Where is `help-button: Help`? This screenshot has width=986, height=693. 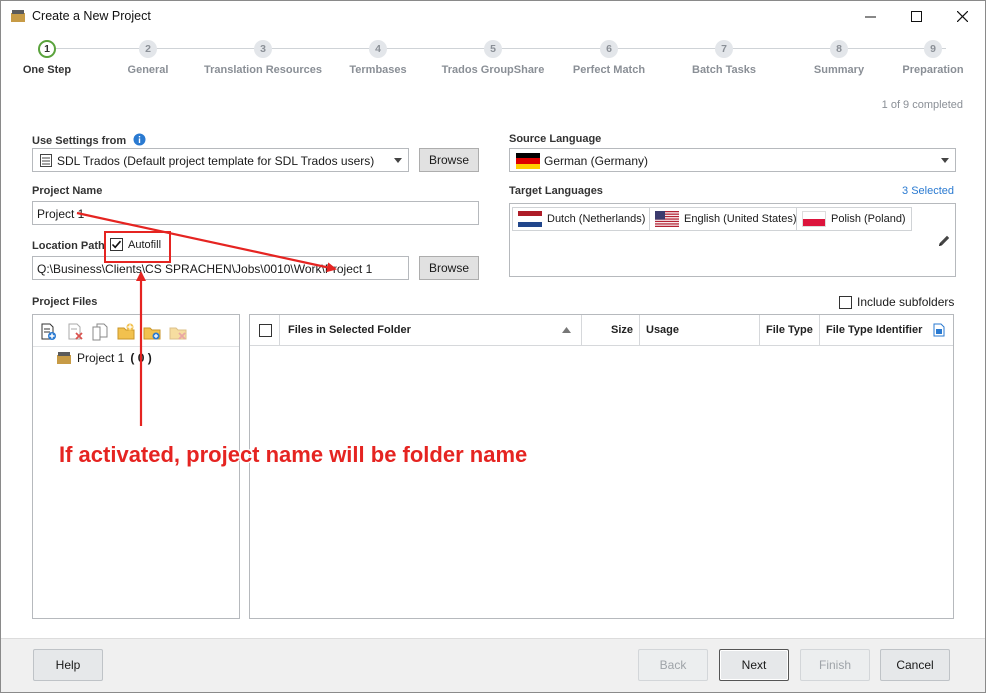 help-button: Help is located at coordinates (68, 665).